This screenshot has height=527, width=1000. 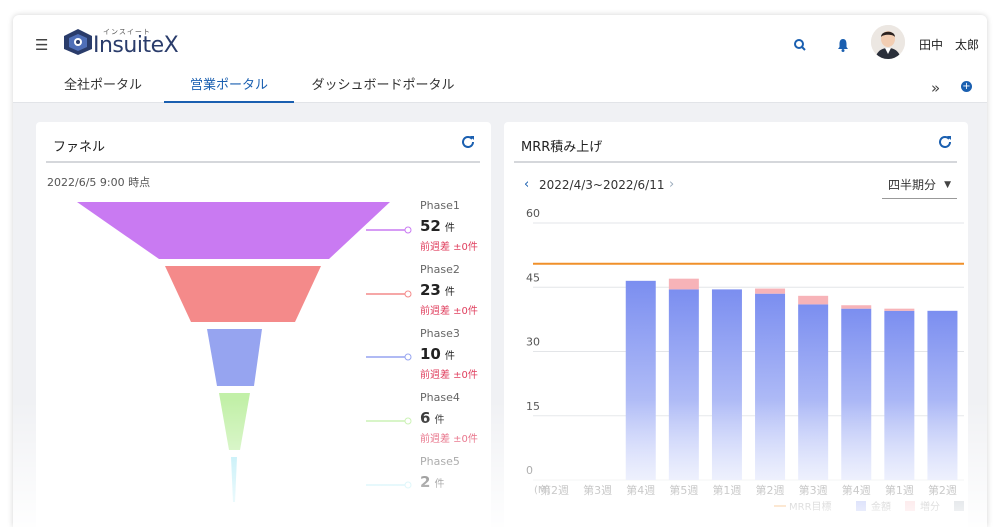 I want to click on legend-label: 増分, so click(x=930, y=506).